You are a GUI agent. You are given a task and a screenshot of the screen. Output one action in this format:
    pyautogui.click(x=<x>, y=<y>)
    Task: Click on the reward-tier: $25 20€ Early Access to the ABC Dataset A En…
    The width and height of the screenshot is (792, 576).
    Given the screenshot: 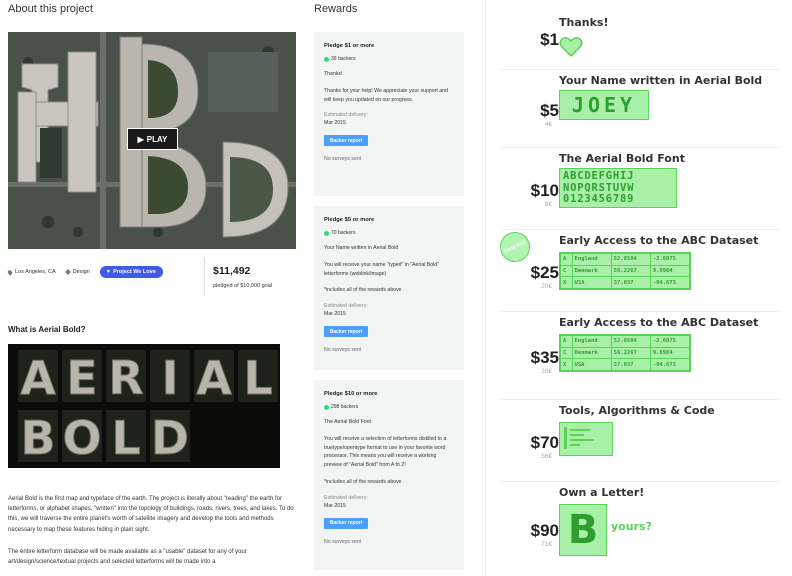 What is the action you would take?
    pyautogui.click(x=639, y=269)
    